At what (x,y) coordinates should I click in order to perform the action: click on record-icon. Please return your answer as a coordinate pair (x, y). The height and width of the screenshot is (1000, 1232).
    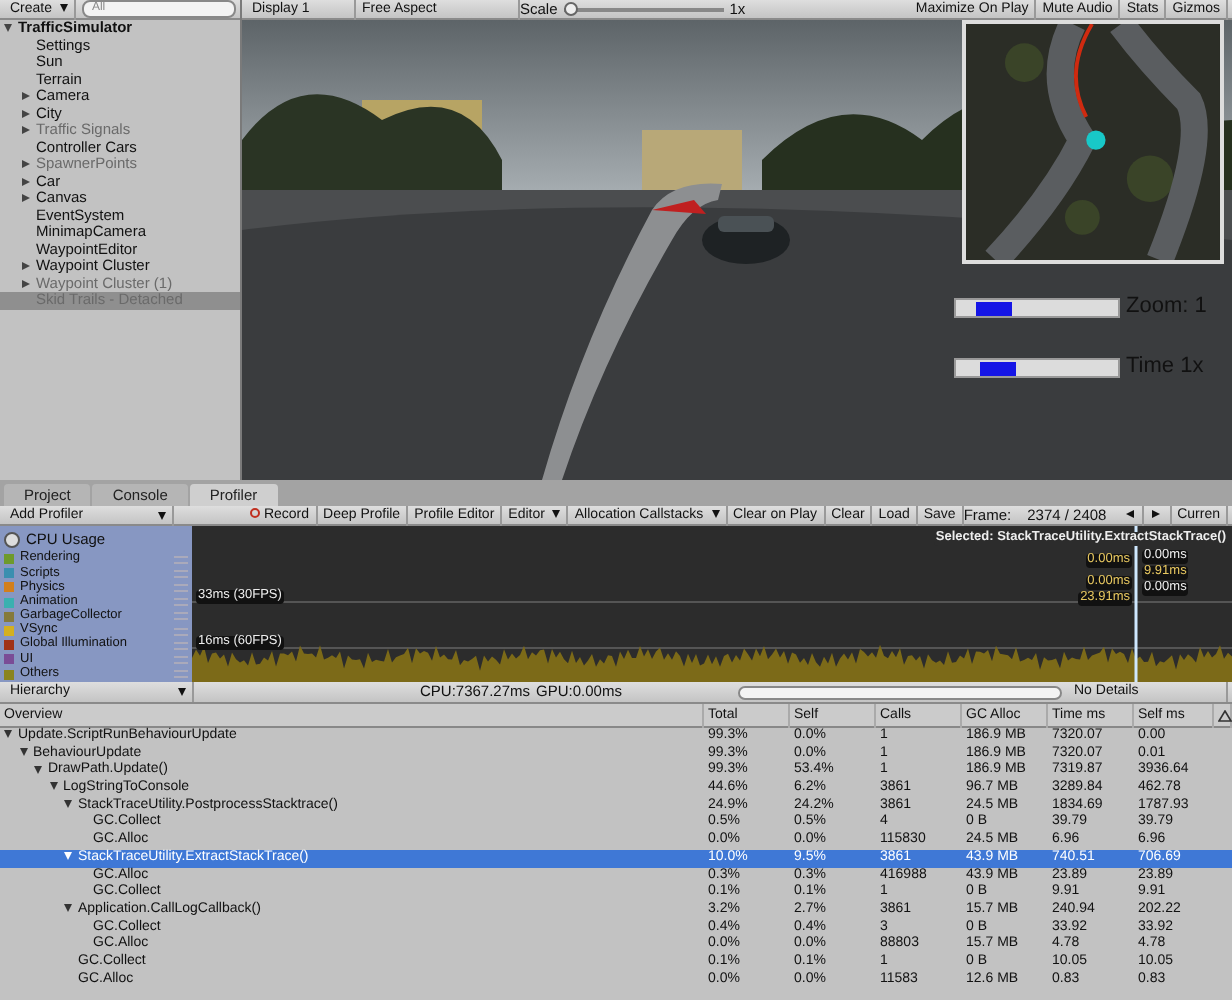
    Looking at the image, I should click on (254, 513).